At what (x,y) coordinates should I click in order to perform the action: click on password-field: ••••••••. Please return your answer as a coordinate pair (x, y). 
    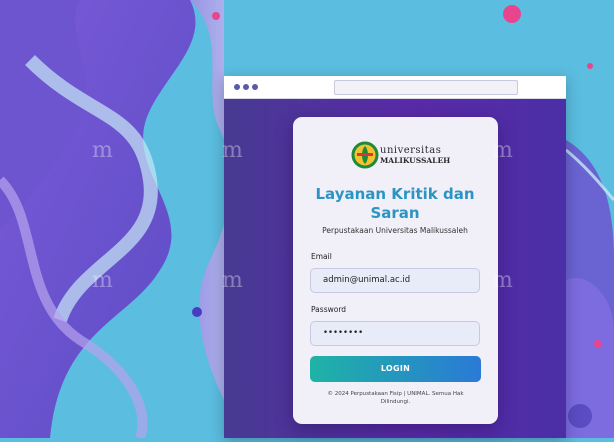
    Looking at the image, I should click on (395, 333).